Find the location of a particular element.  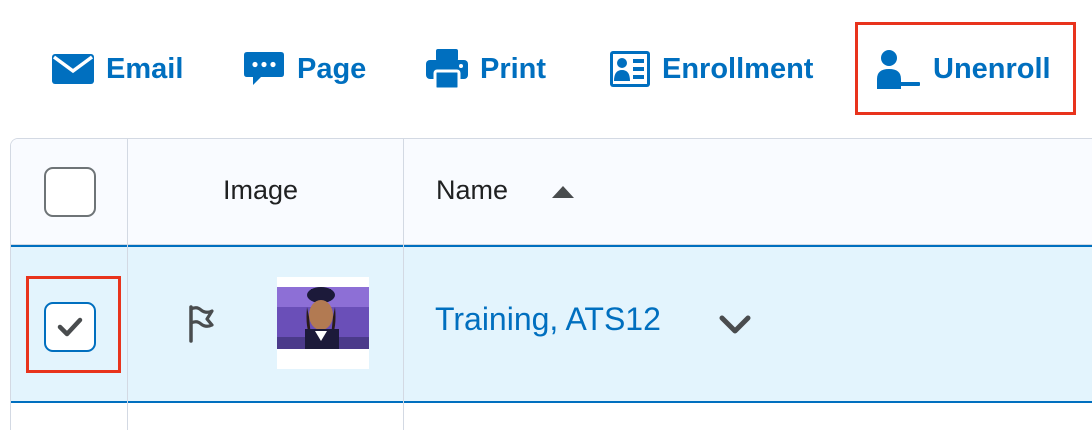

id-card-icon is located at coordinates (630, 69).